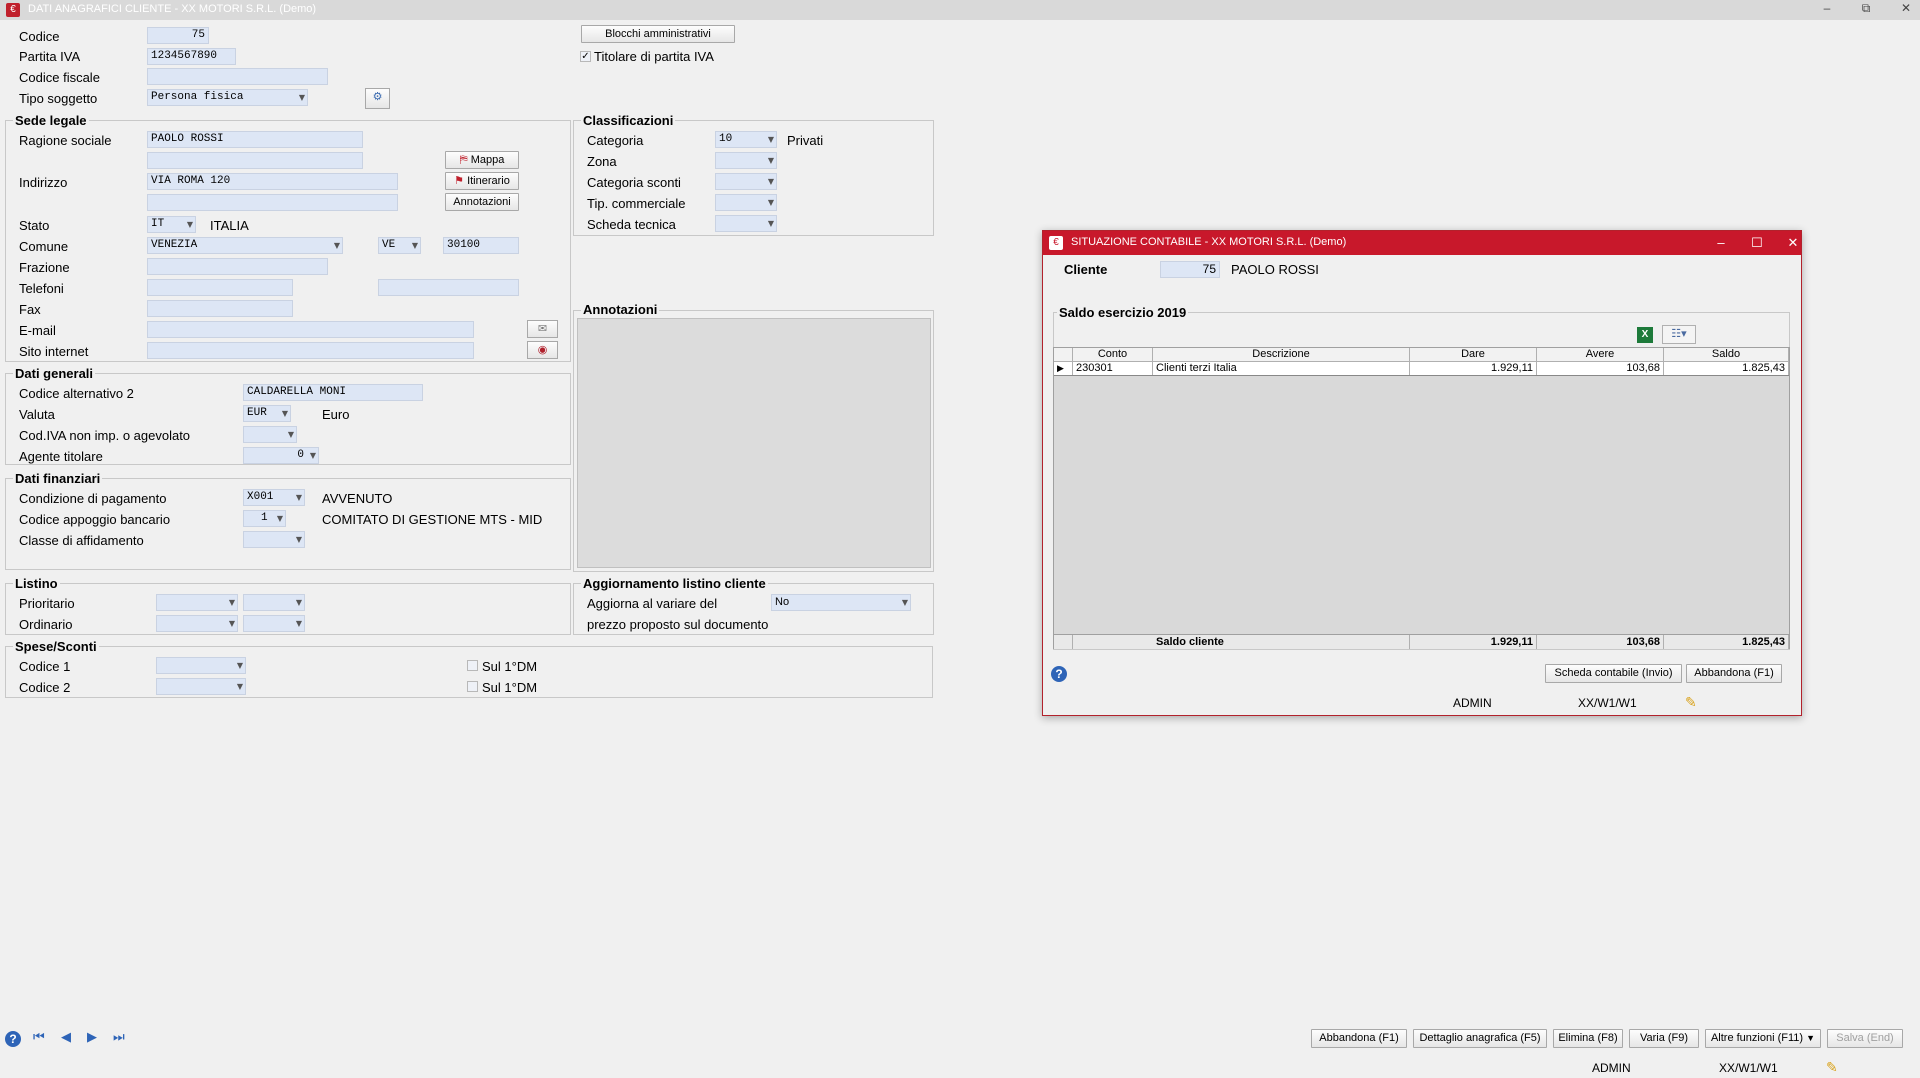  Describe the element at coordinates (754, 443) in the screenshot. I see `annotazioni-textarea` at that location.